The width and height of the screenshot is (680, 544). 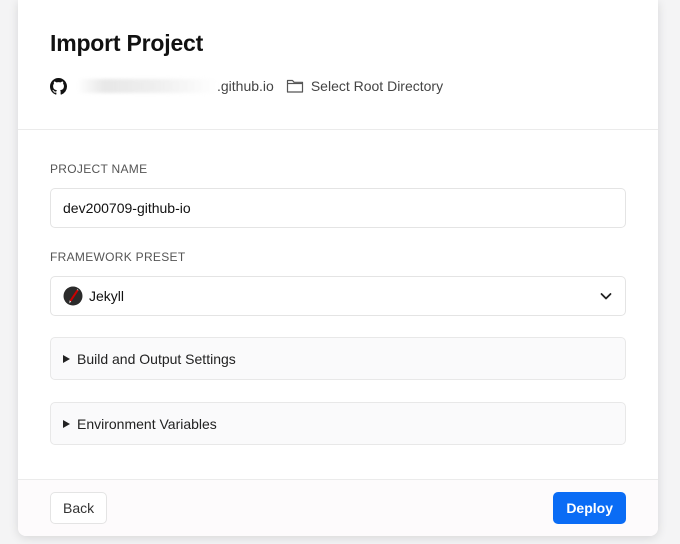 What do you see at coordinates (294, 86) in the screenshot?
I see `folder-icon` at bounding box center [294, 86].